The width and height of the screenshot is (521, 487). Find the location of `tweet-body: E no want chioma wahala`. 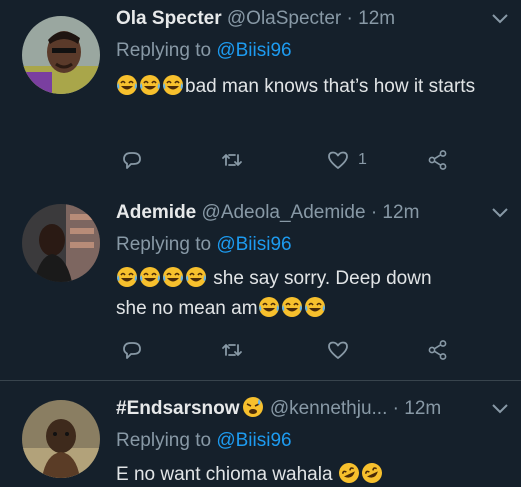

tweet-body: E no want chioma wahala is located at coordinates (224, 474).